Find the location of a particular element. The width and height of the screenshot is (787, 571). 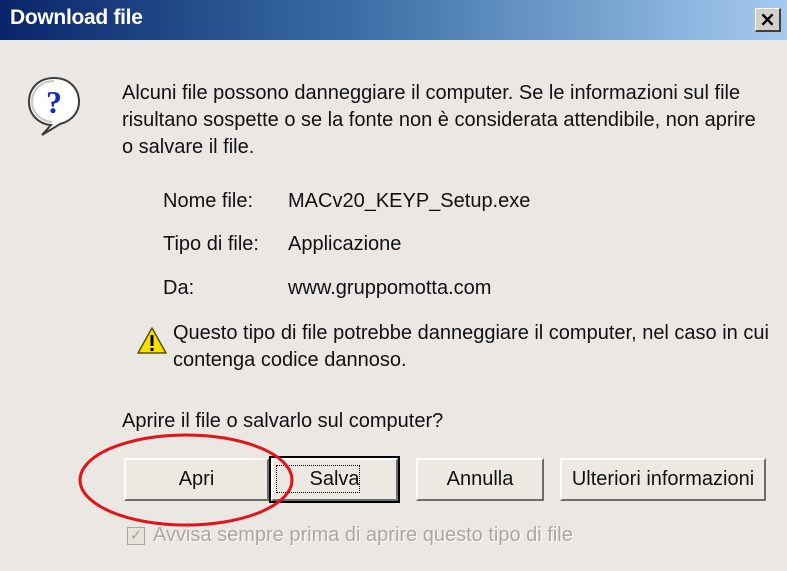

close-button: × is located at coordinates (768, 20).